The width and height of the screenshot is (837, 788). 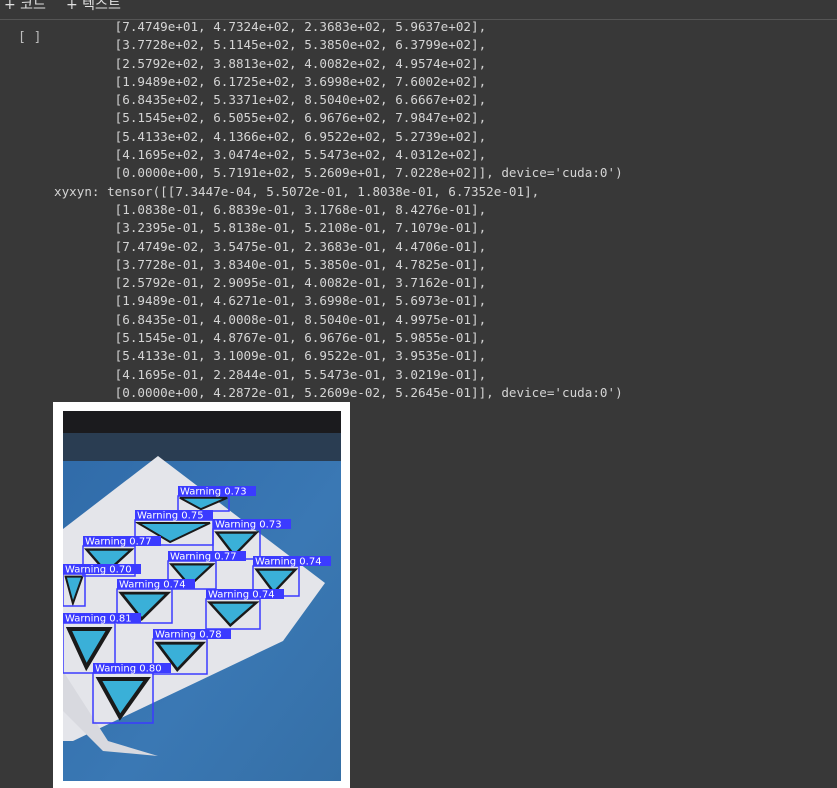 What do you see at coordinates (93, 7) in the screenshot?
I see `add-text-button: + 텍스트` at bounding box center [93, 7].